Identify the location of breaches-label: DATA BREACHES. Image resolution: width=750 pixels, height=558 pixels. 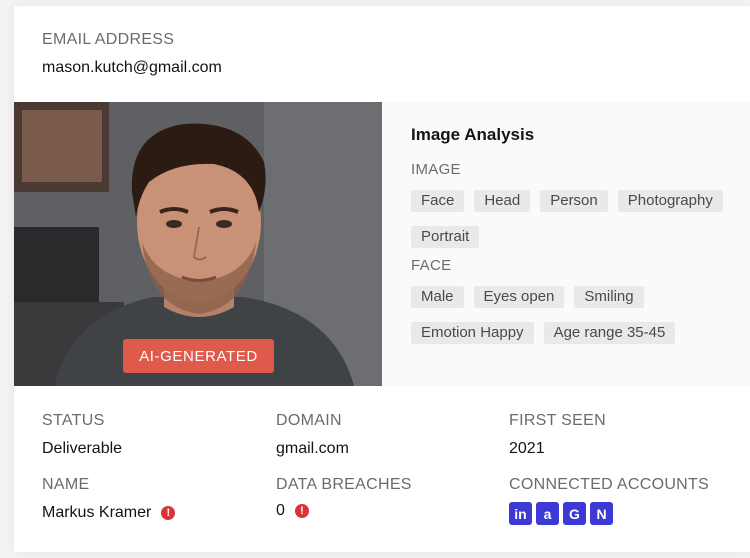
(344, 484).